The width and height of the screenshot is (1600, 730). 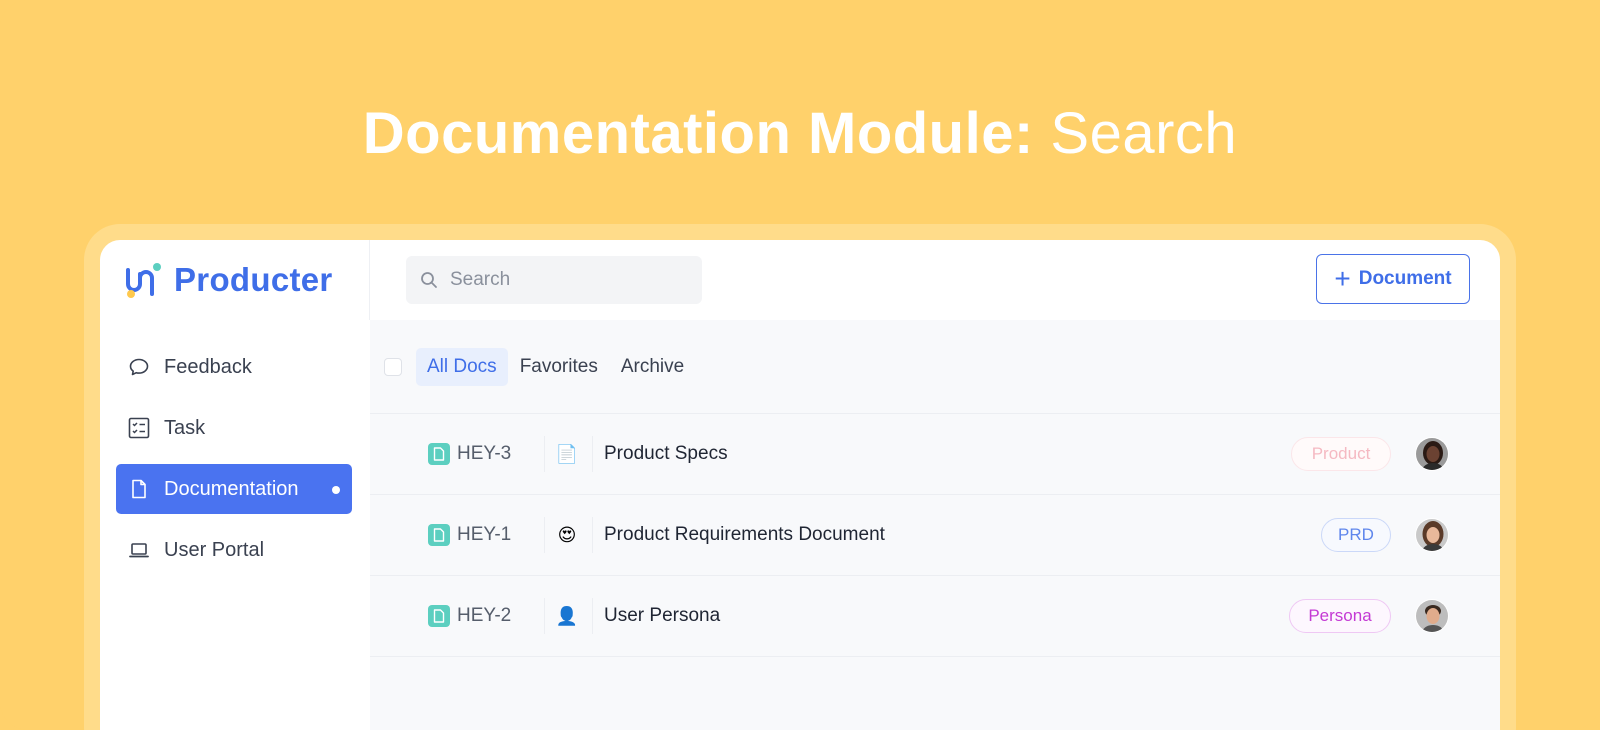 What do you see at coordinates (429, 280) in the screenshot?
I see `search-icon` at bounding box center [429, 280].